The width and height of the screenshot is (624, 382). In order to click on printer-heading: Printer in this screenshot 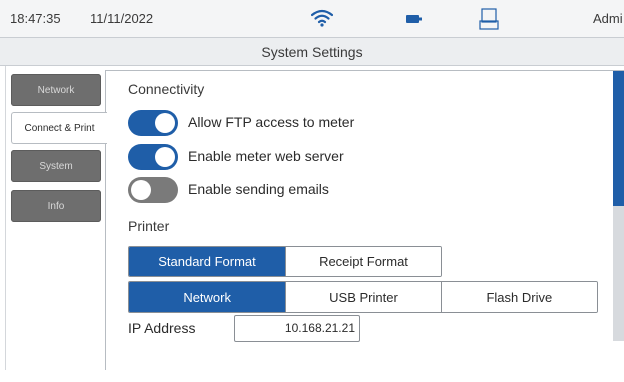, I will do `click(149, 226)`.